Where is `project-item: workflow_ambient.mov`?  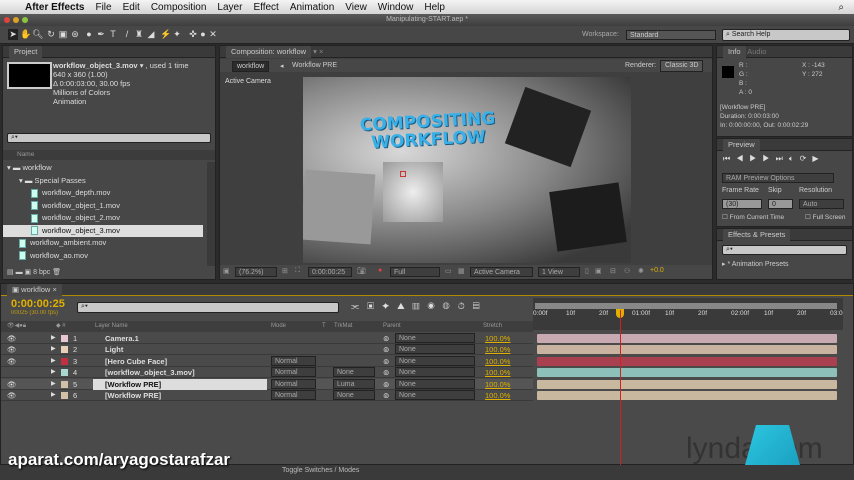
project-item: workflow_ambient.mov is located at coordinates (103, 243).